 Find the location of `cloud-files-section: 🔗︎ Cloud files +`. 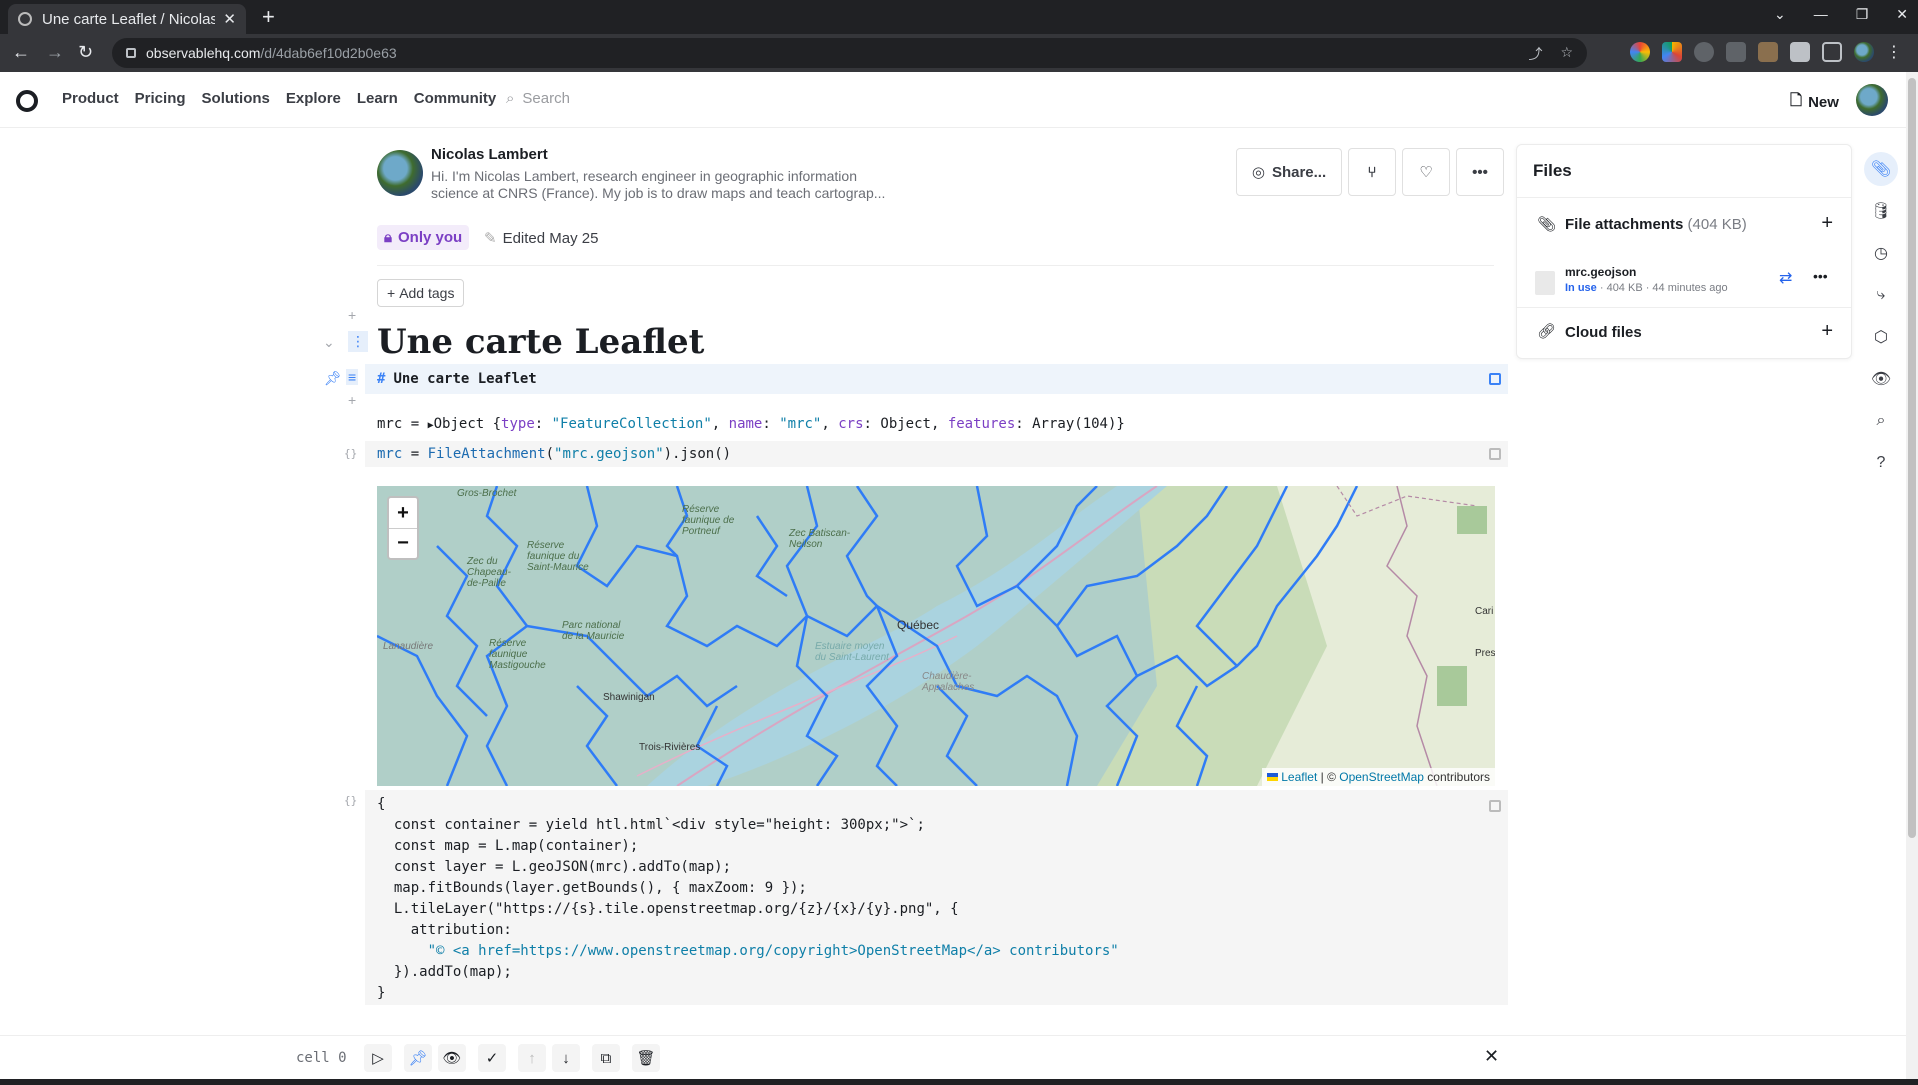

cloud-files-section: 🔗︎ Cloud files + is located at coordinates (1684, 333).